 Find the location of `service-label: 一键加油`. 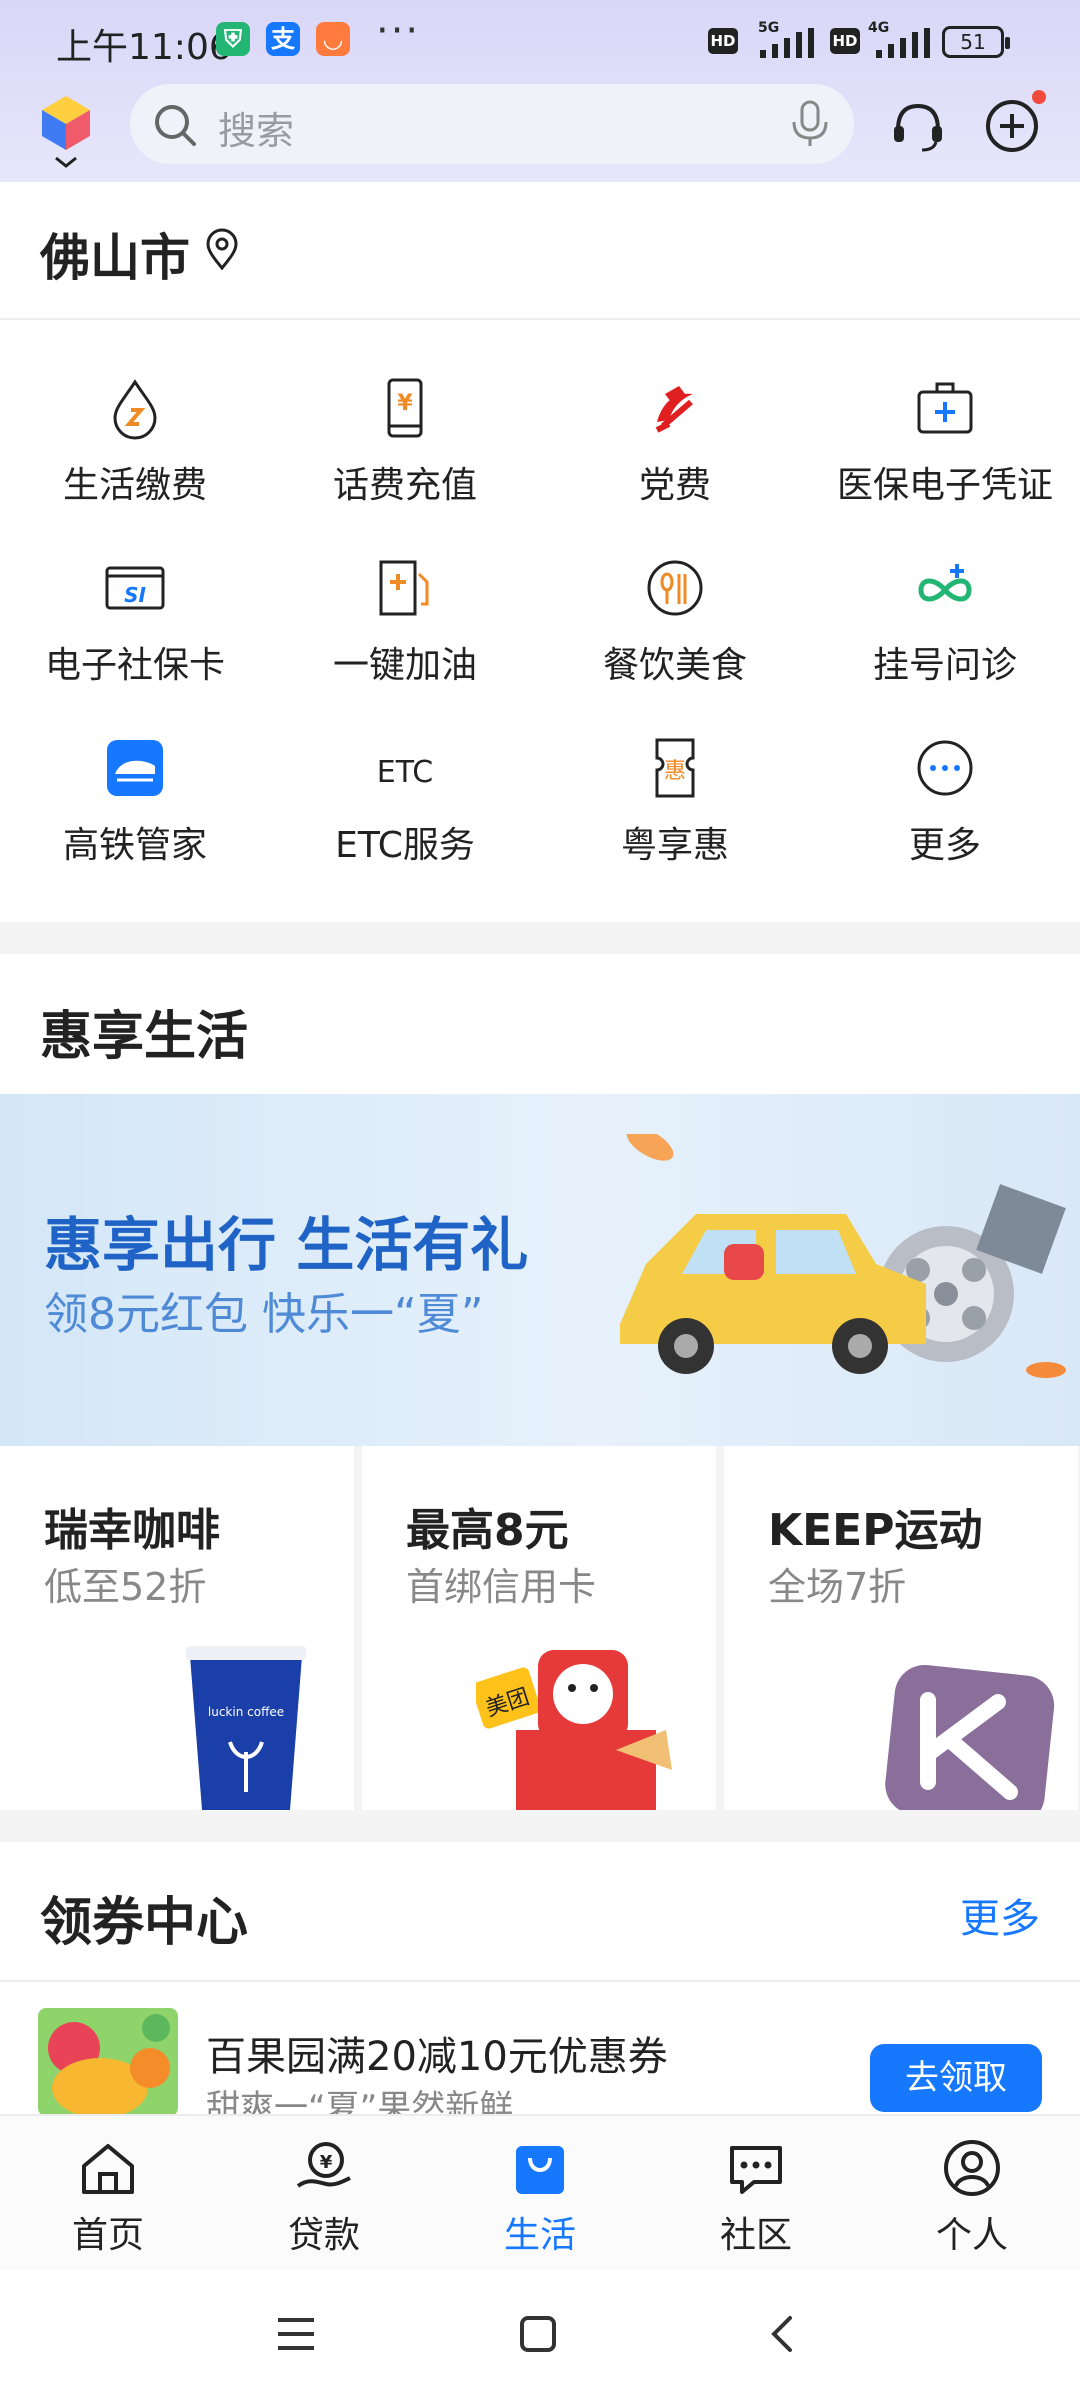

service-label: 一键加油 is located at coordinates (404, 665).